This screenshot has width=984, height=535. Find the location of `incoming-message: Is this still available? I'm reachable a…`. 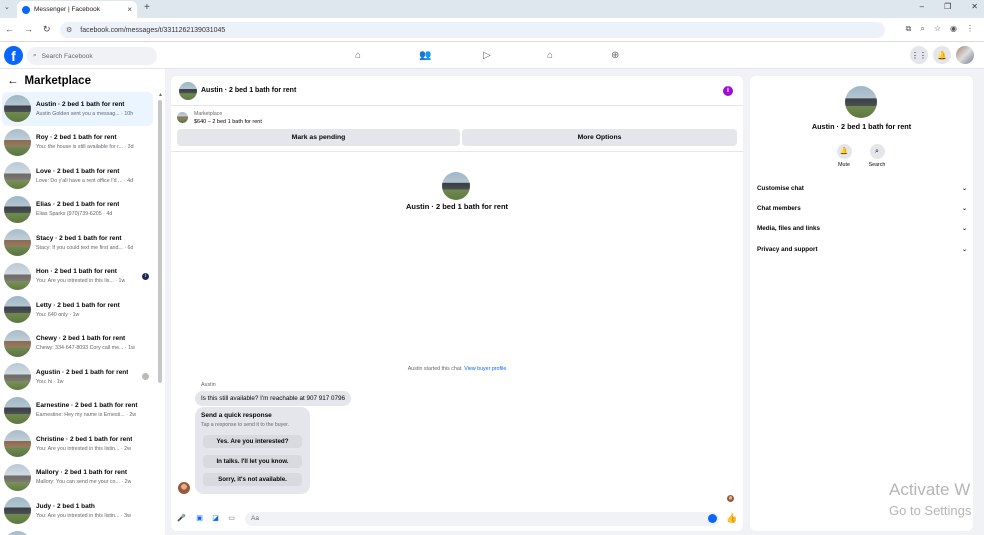

incoming-message: Is this still available? I'm reachable a… is located at coordinates (273, 398).